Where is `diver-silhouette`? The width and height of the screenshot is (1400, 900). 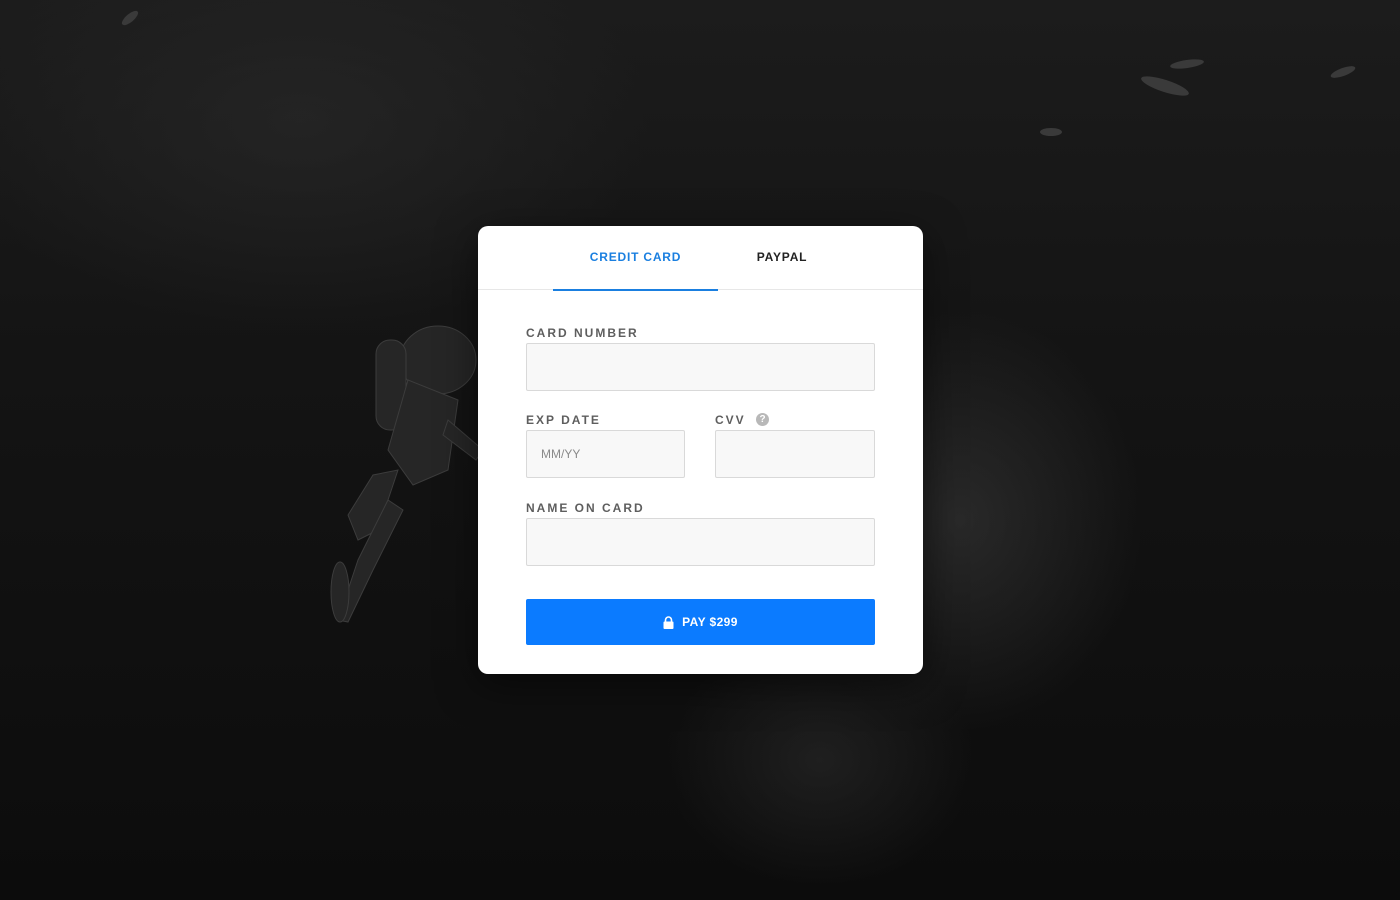
diver-silhouette is located at coordinates (407, 474).